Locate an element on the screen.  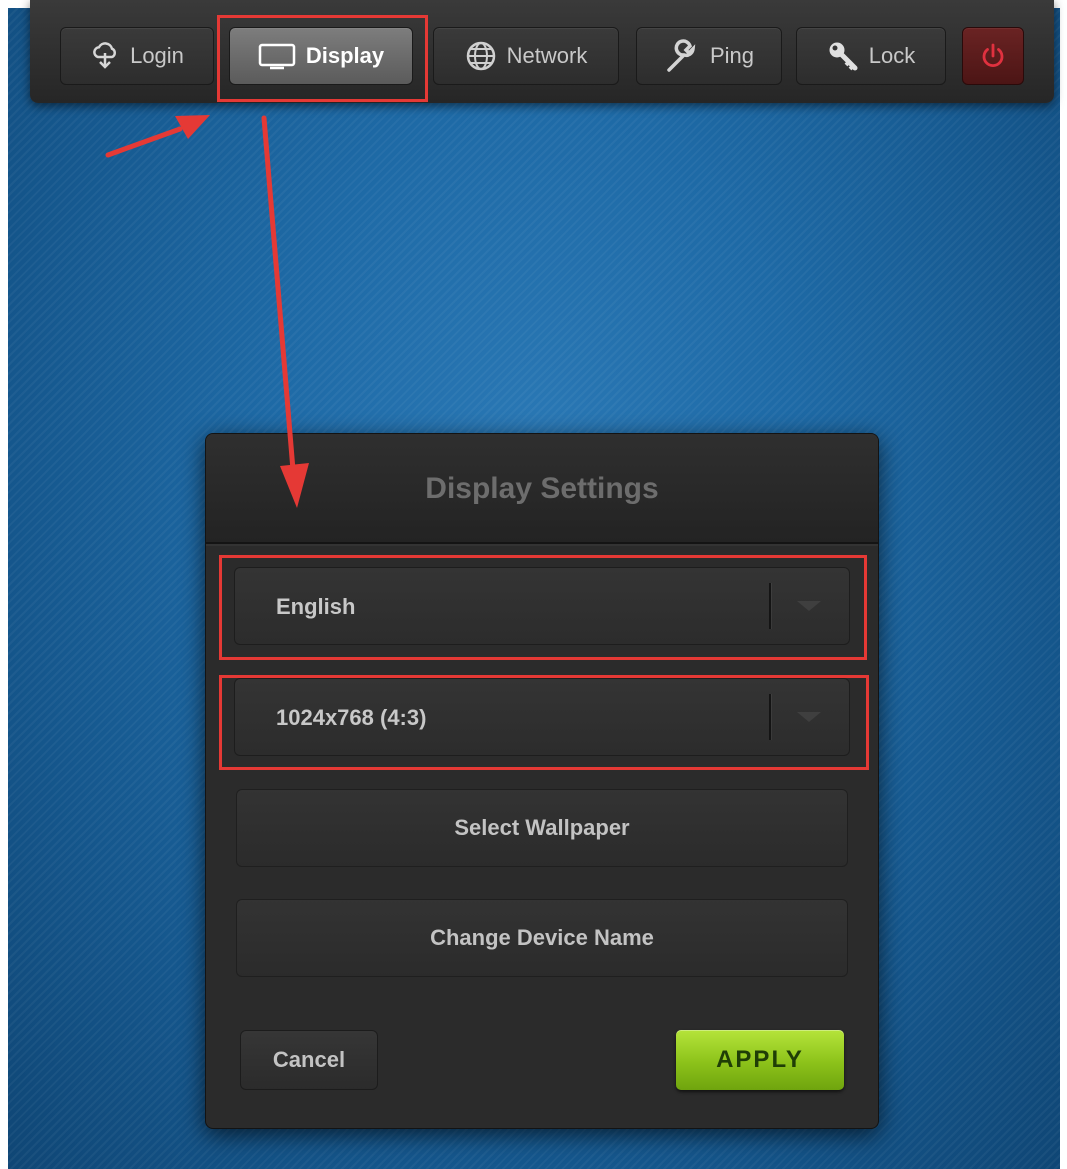
login-button: Login is located at coordinates (137, 56).